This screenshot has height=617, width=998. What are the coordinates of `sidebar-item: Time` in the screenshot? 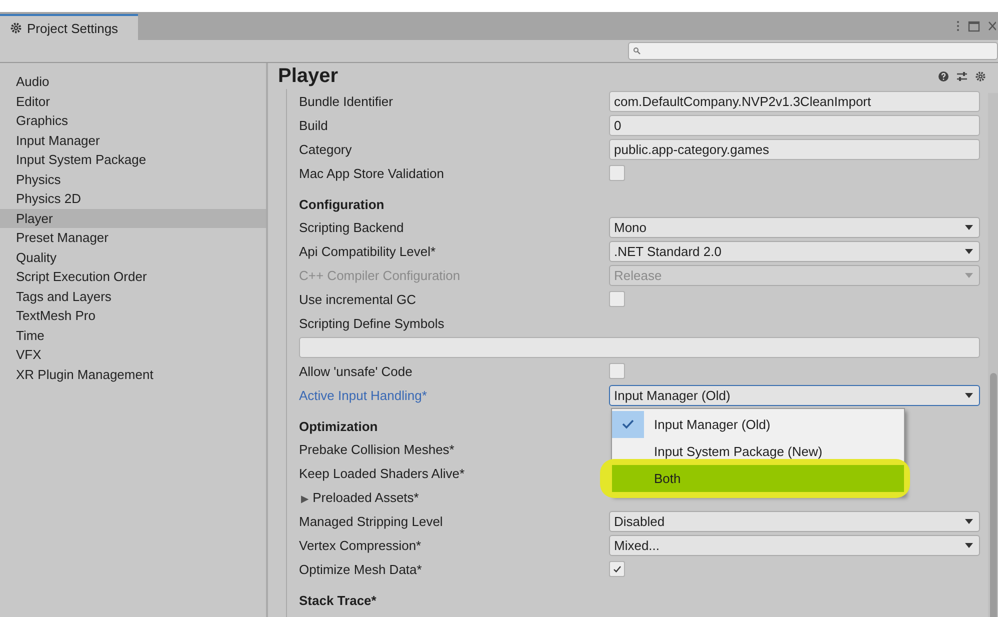 It's located at (133, 335).